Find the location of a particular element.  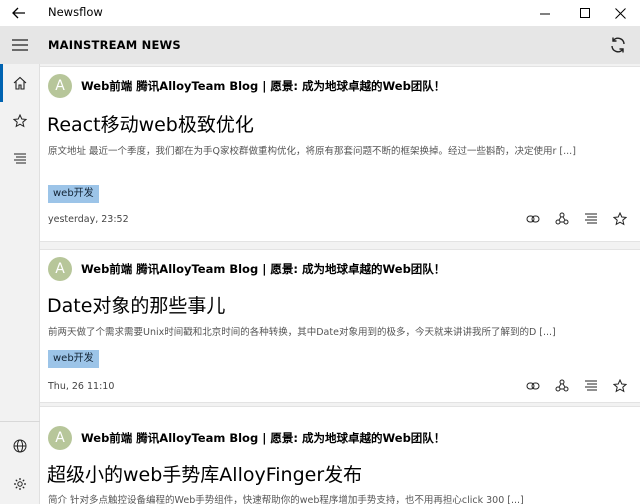

sidebar-item-home is located at coordinates (20, 83).